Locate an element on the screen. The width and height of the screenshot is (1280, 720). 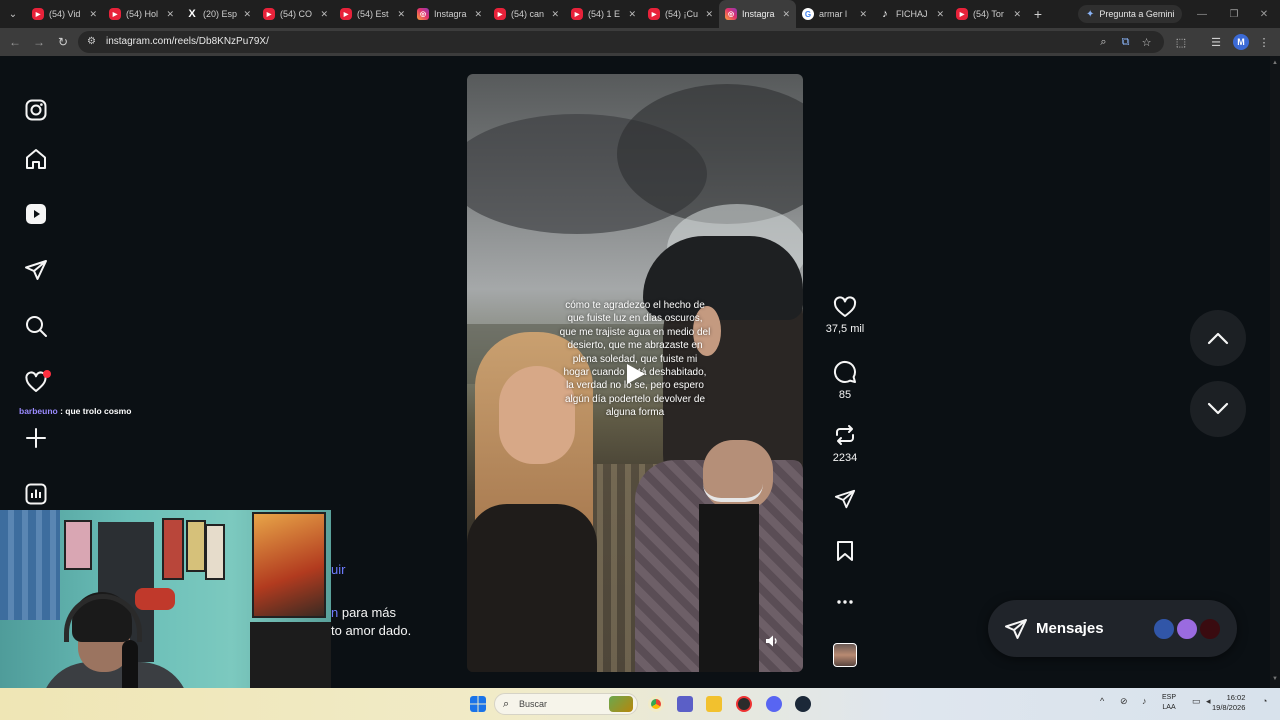
browser-tab: X (20) Esp ✕ is located at coordinates (218, 14).